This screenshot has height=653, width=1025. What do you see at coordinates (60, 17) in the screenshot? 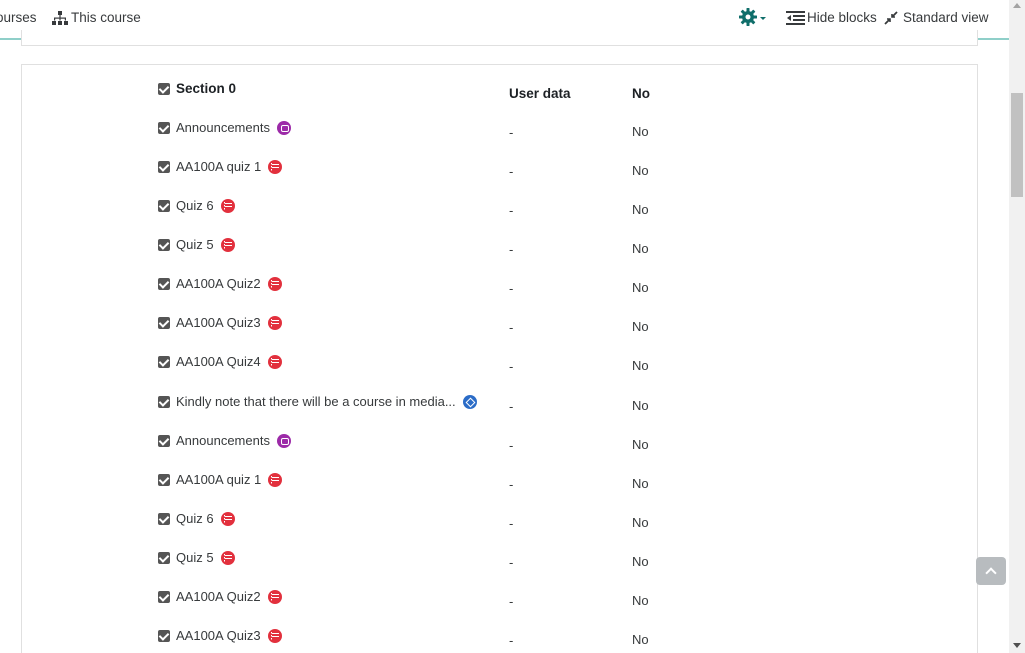
I see `sitemap-icon` at bounding box center [60, 17].